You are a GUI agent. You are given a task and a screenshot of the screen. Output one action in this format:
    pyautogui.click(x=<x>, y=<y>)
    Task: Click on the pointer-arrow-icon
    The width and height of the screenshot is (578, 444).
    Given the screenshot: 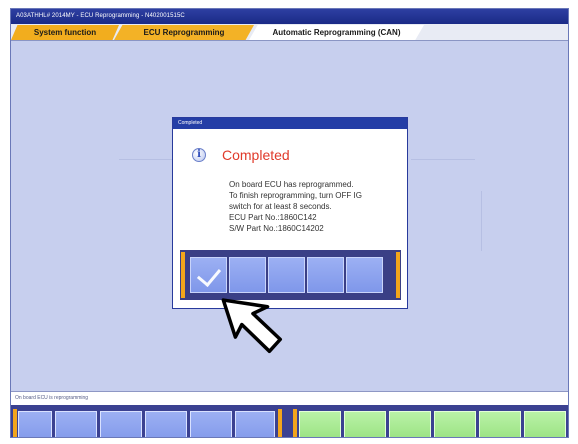 What is the action you would take?
    pyautogui.click(x=252, y=326)
    